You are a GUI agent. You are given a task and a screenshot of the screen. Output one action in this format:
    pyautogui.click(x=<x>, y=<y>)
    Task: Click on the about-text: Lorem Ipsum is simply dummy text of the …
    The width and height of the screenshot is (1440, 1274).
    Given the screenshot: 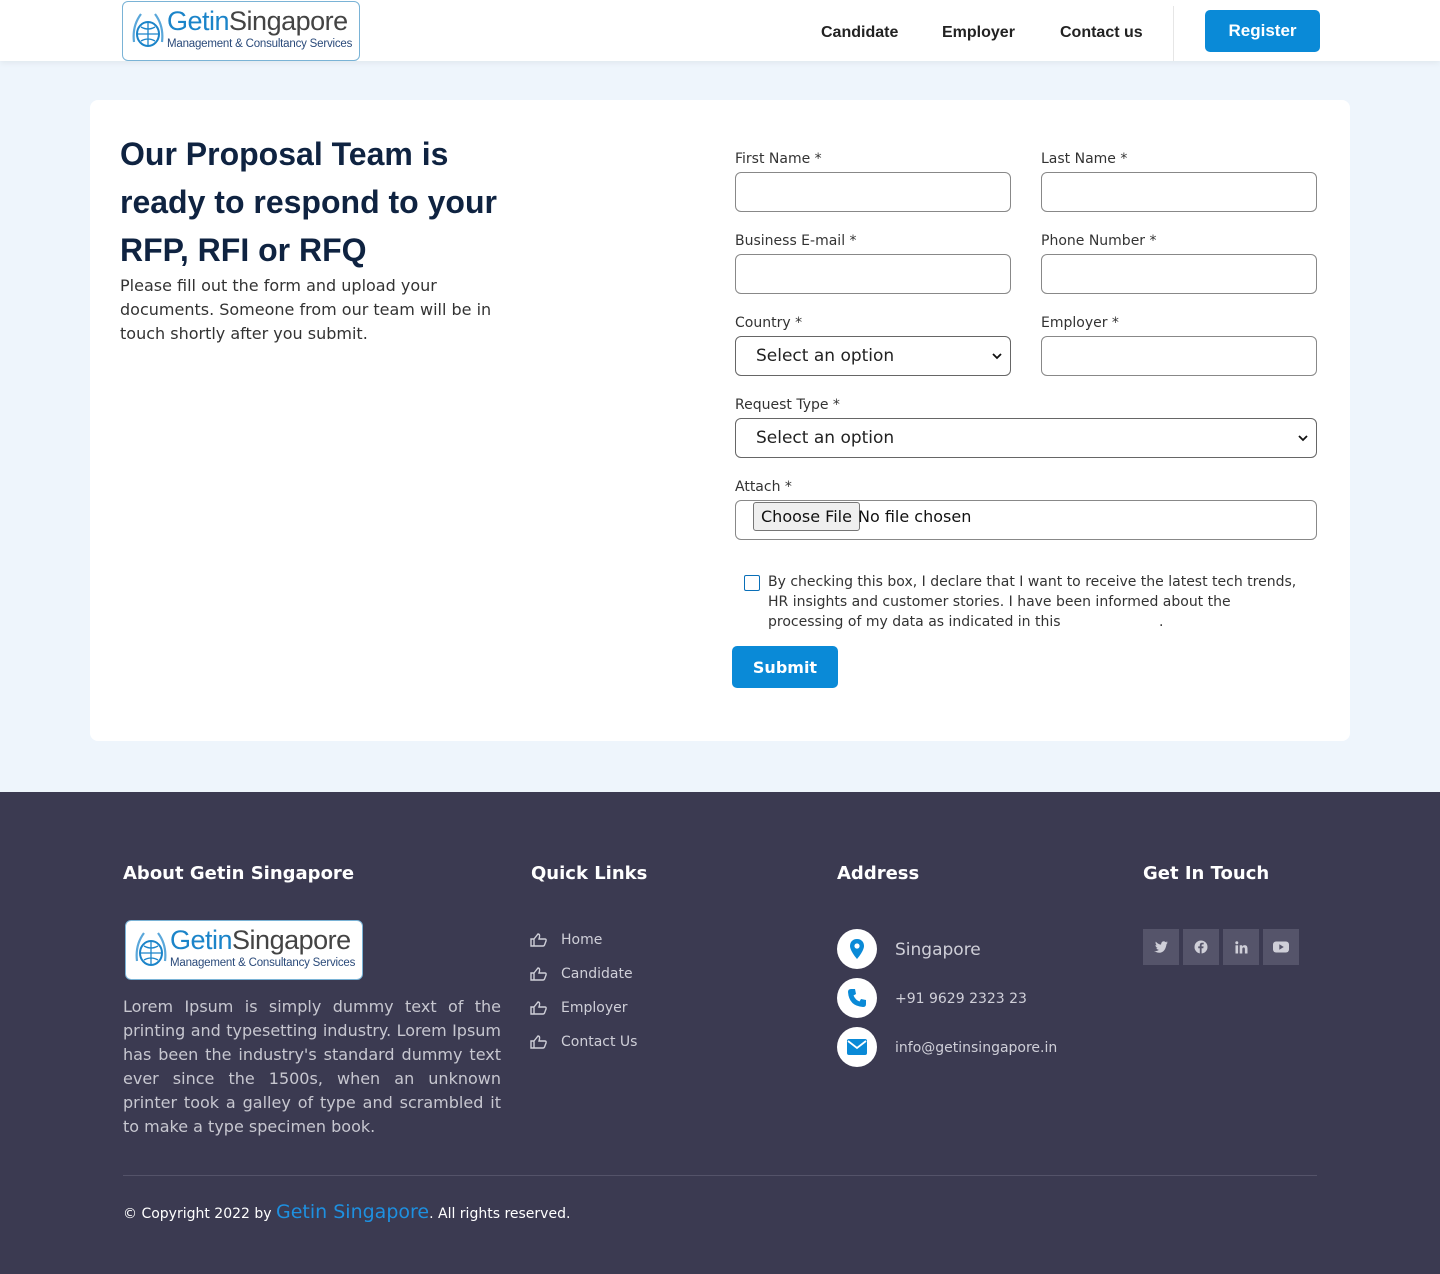 What is the action you would take?
    pyautogui.click(x=312, y=1066)
    